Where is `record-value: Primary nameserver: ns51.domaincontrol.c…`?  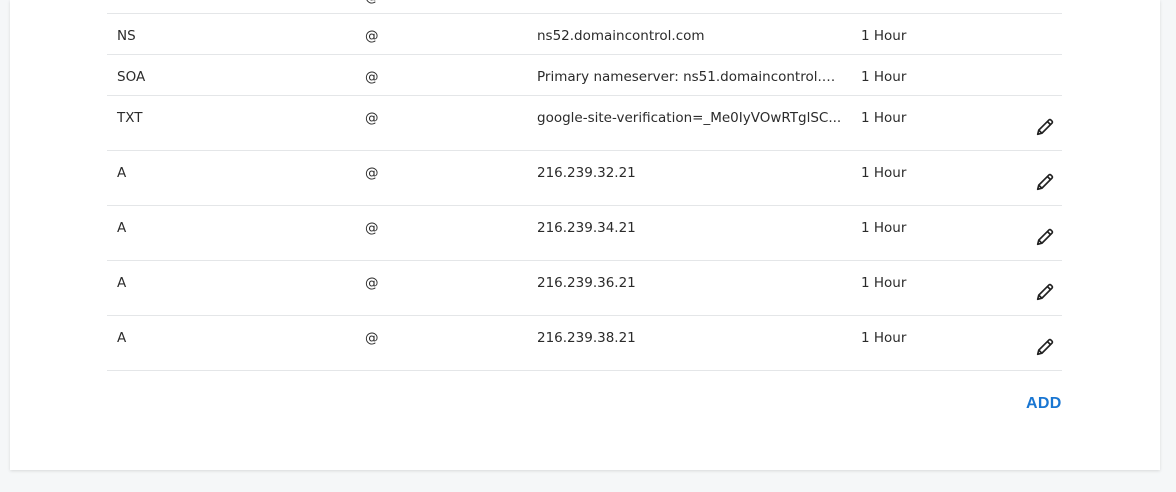 record-value: Primary nameserver: ns51.domaincontrol.c… is located at coordinates (689, 77).